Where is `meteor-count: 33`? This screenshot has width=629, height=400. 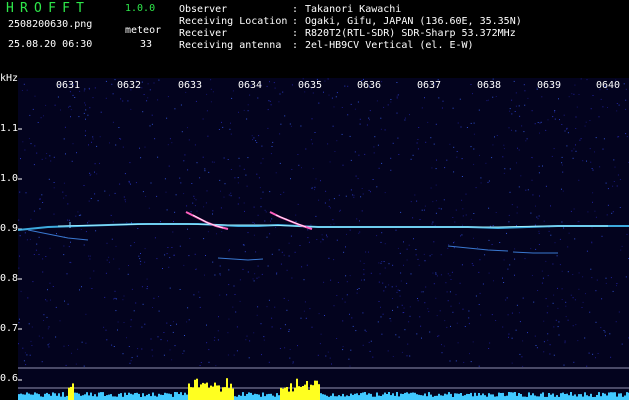
meteor-count: 33 is located at coordinates (146, 44).